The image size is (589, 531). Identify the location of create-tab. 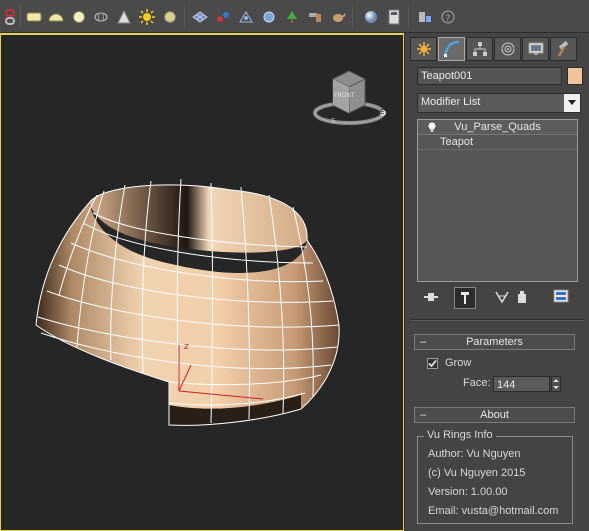
(423, 49).